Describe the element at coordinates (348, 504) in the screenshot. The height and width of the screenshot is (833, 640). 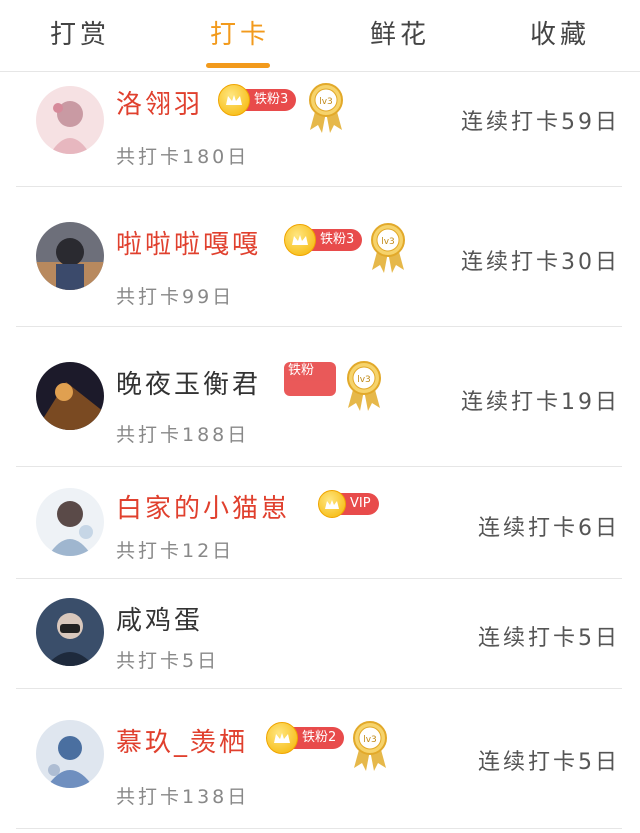
I see `vip-badge: VIP` at that location.